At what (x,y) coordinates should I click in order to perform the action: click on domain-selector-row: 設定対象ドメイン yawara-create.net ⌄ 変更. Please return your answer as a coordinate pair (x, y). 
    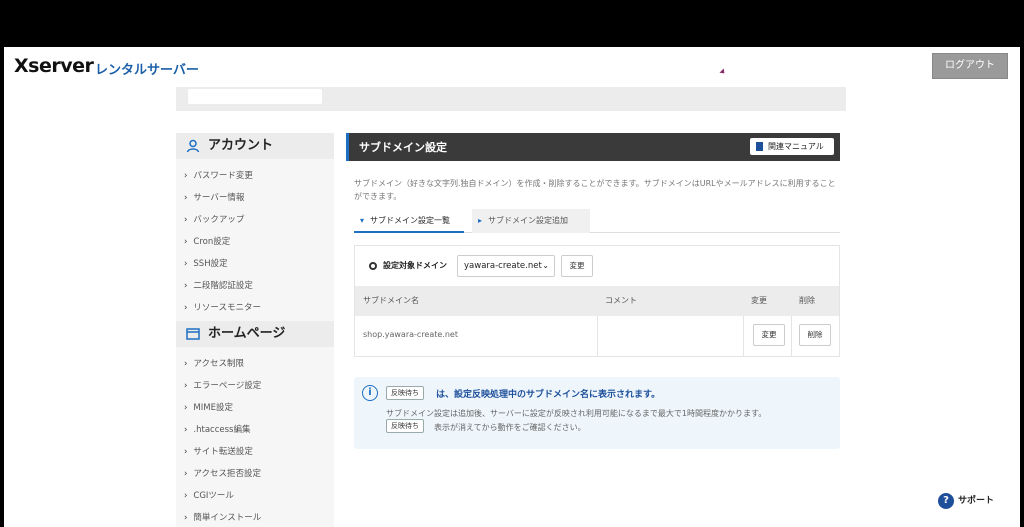
    Looking at the image, I should click on (597, 266).